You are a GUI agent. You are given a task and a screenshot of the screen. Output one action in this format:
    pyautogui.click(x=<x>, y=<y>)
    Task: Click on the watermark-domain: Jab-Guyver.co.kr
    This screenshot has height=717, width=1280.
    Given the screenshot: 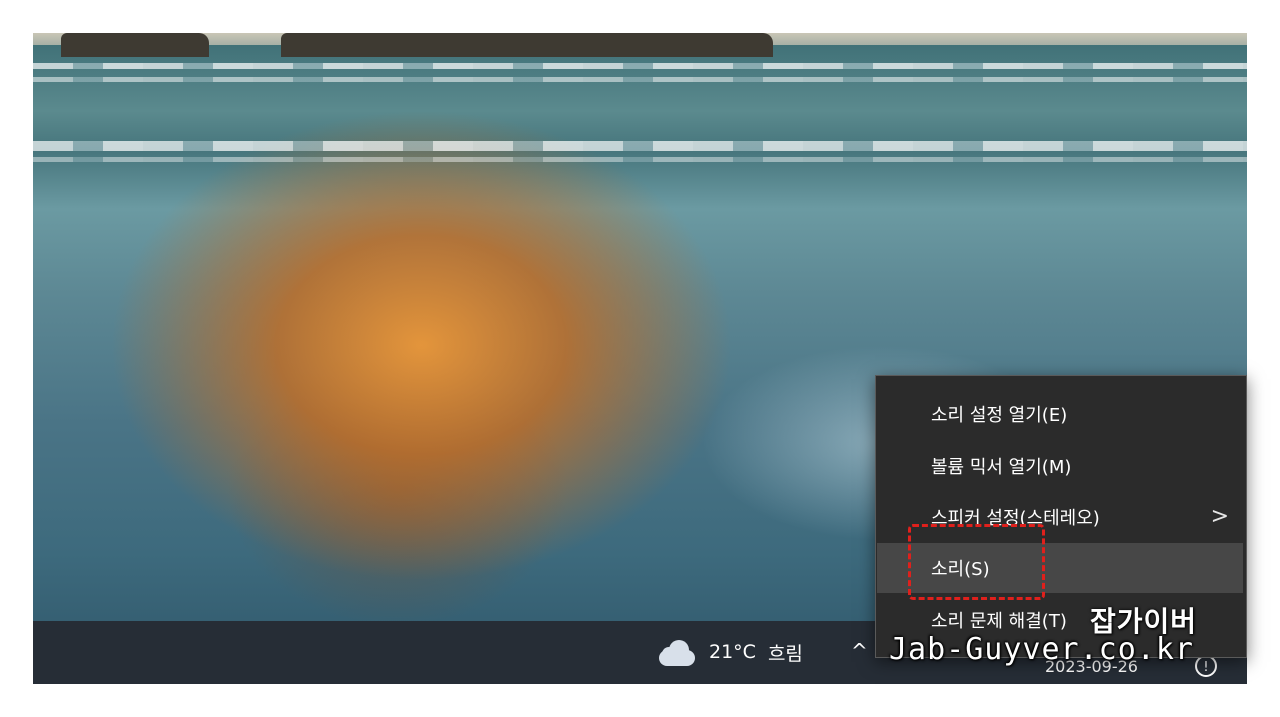 What is the action you would take?
    pyautogui.click(x=1041, y=649)
    